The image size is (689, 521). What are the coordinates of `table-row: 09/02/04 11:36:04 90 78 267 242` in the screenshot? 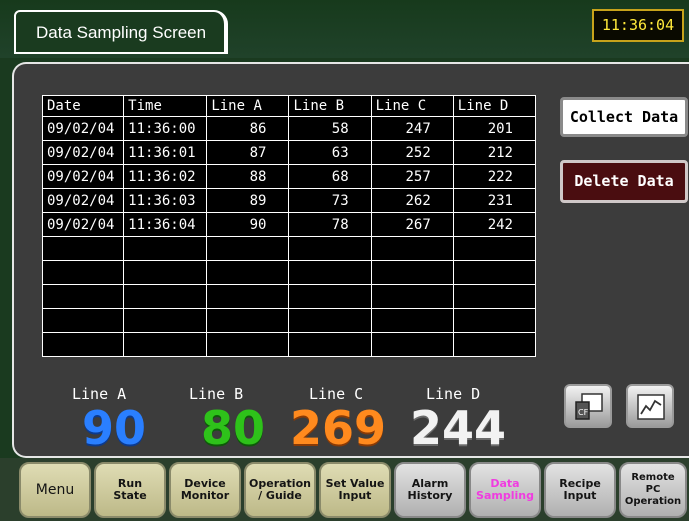 It's located at (289, 224).